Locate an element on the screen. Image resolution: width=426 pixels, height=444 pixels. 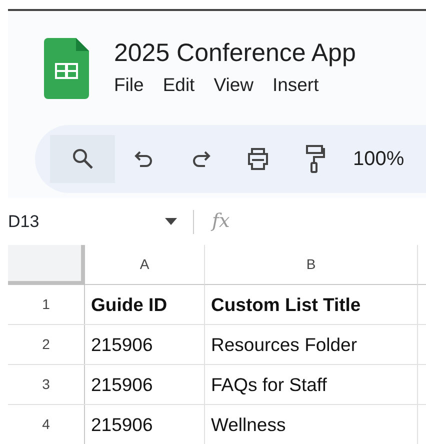
formula-icon: fx is located at coordinates (221, 221).